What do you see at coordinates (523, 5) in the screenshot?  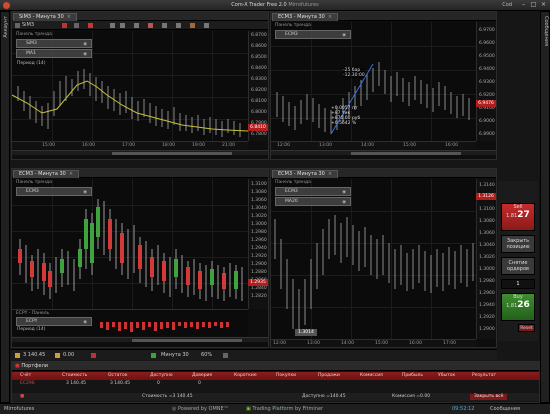 I see `minimize-icon: –` at bounding box center [523, 5].